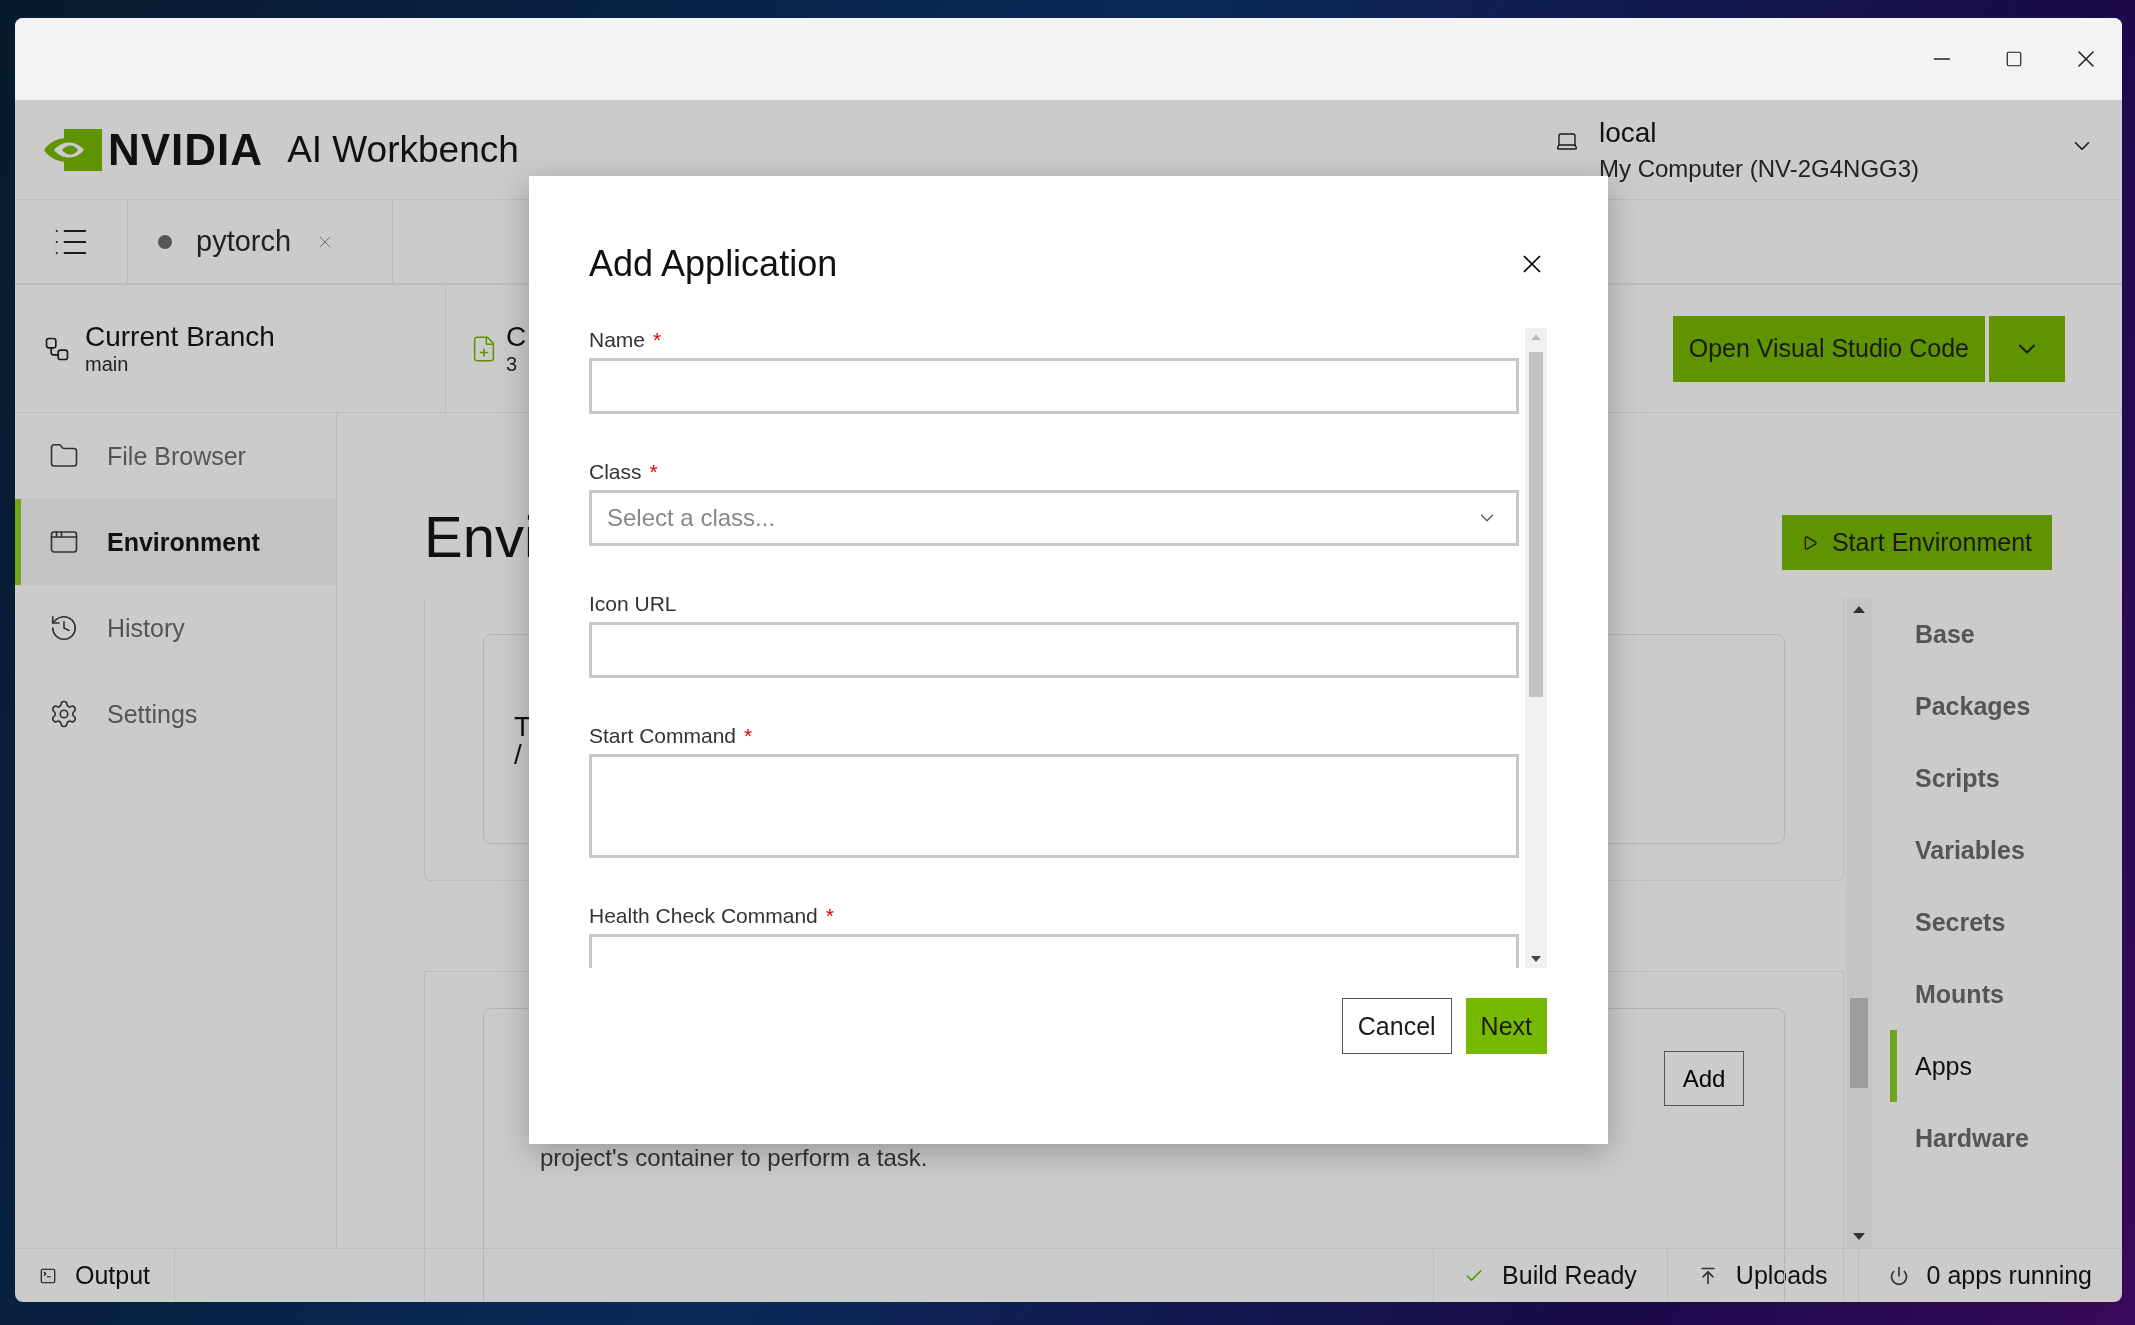 The width and height of the screenshot is (2135, 1325). Describe the element at coordinates (48, 1275) in the screenshot. I see `terminal-icon` at that location.